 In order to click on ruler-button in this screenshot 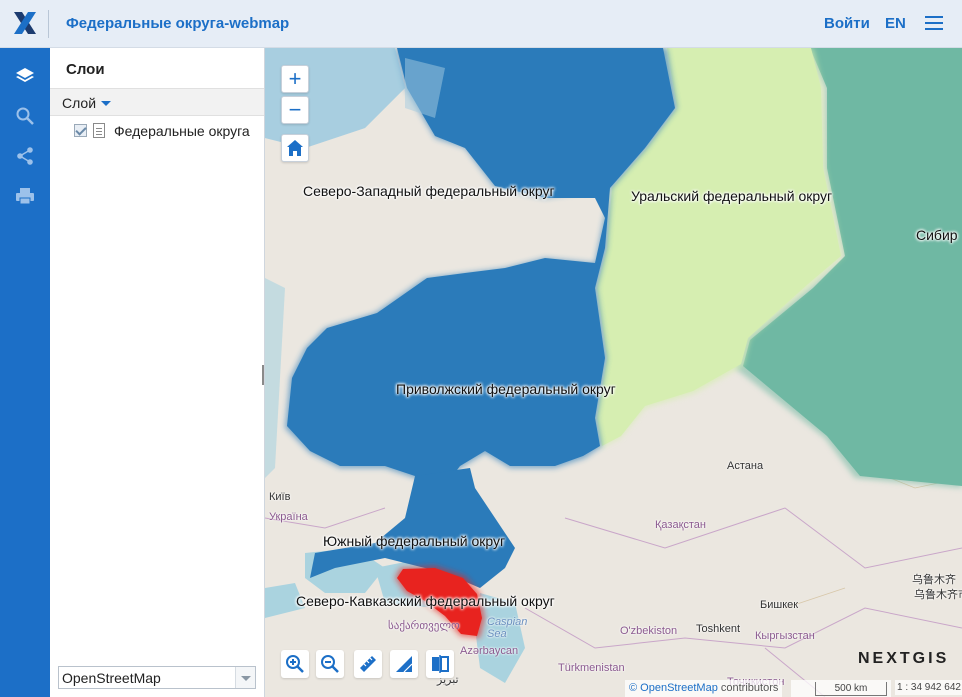, I will do `click(368, 664)`.